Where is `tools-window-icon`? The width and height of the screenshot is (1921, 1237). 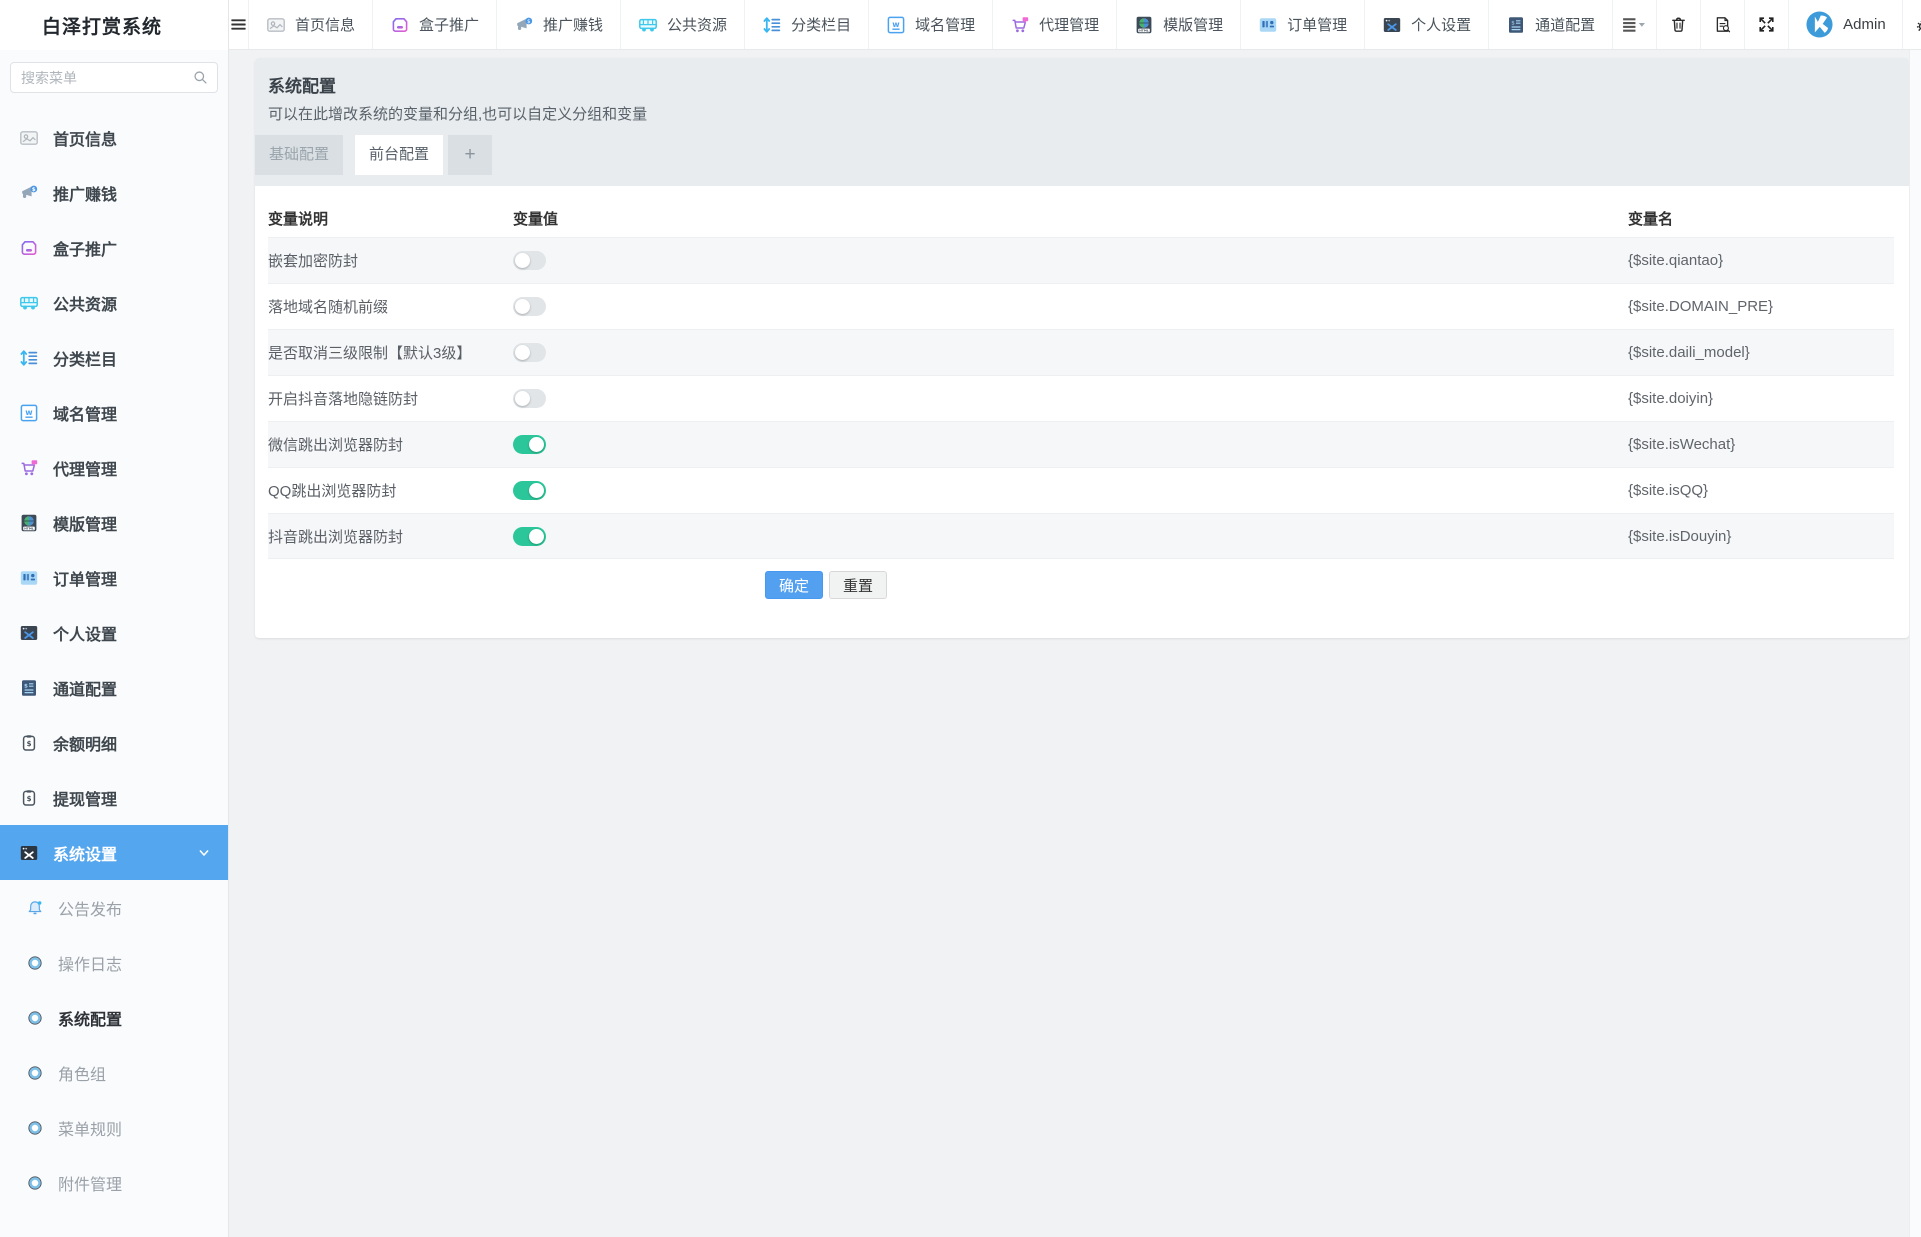
tools-window-icon is located at coordinates (29, 633).